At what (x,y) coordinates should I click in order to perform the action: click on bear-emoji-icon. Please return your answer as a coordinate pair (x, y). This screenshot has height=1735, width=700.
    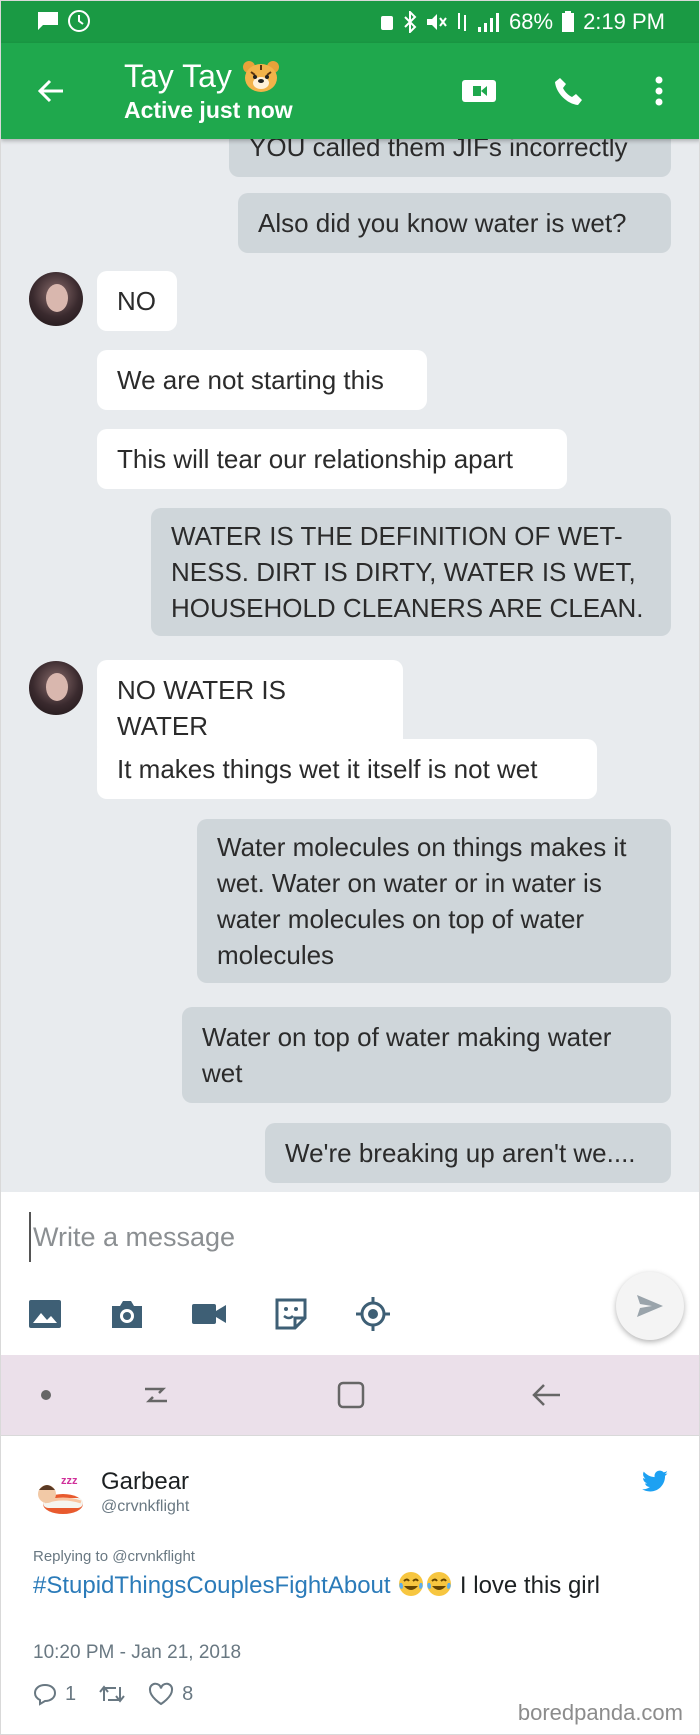
    Looking at the image, I should click on (260, 76).